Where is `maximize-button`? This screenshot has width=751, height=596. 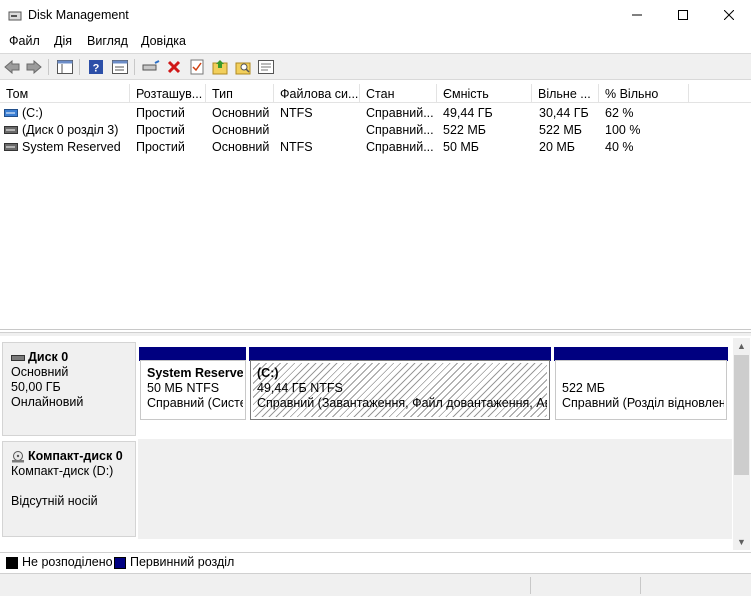 maximize-button is located at coordinates (683, 15).